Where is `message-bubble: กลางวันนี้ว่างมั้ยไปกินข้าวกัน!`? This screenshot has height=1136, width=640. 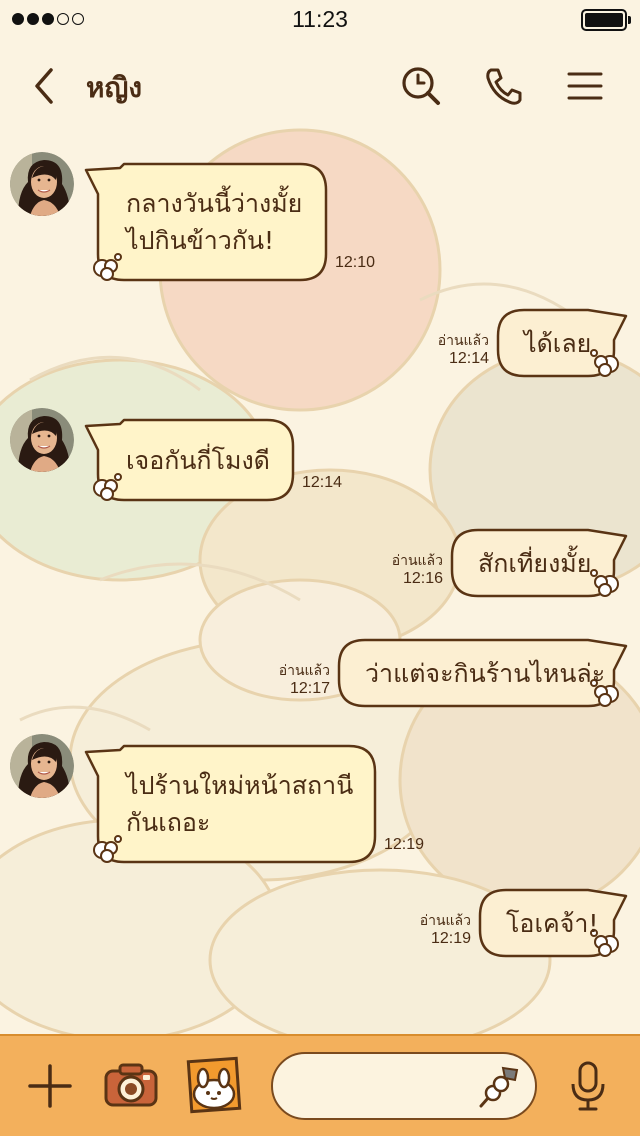
message-bubble: กลางวันนี้ว่างมั้ยไปกินข้าวกัน! is located at coordinates (206, 222).